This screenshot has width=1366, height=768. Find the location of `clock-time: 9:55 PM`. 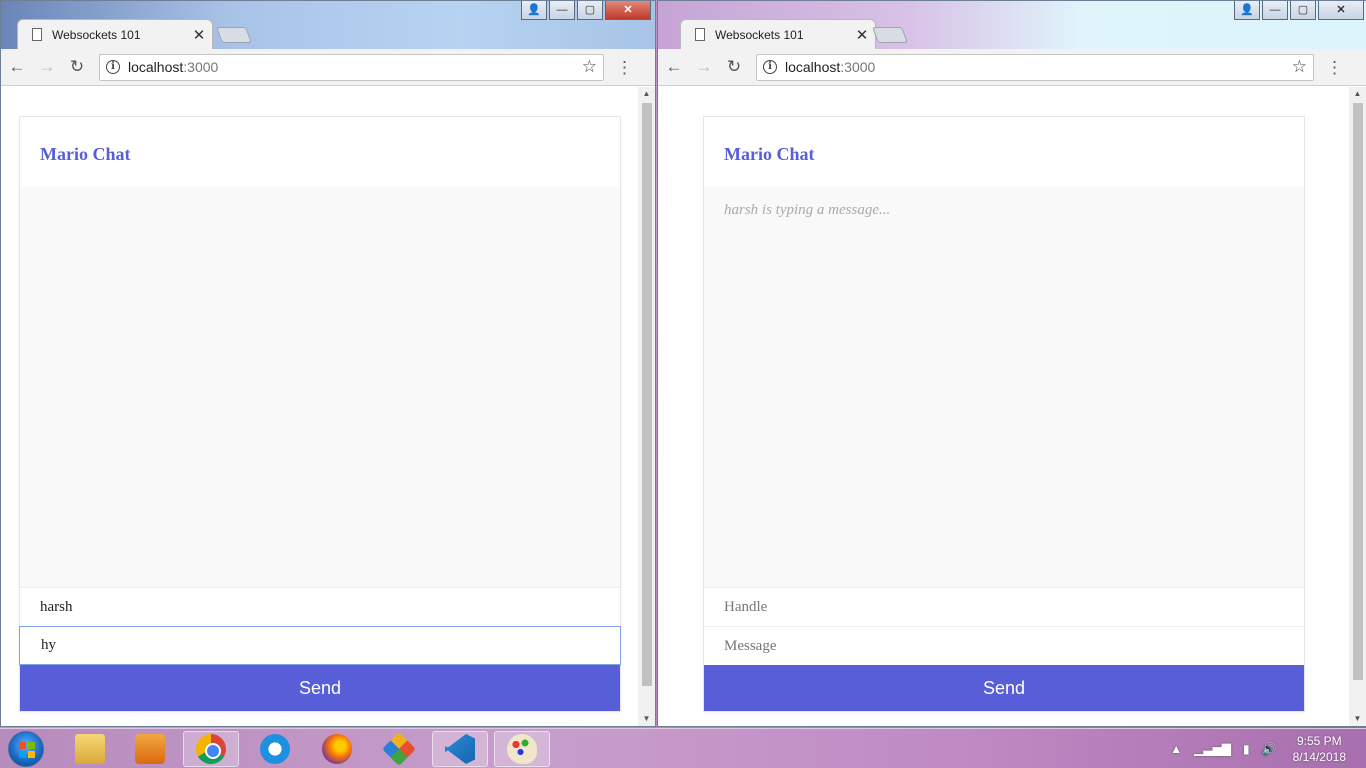

clock-time: 9:55 PM is located at coordinates (1319, 741).